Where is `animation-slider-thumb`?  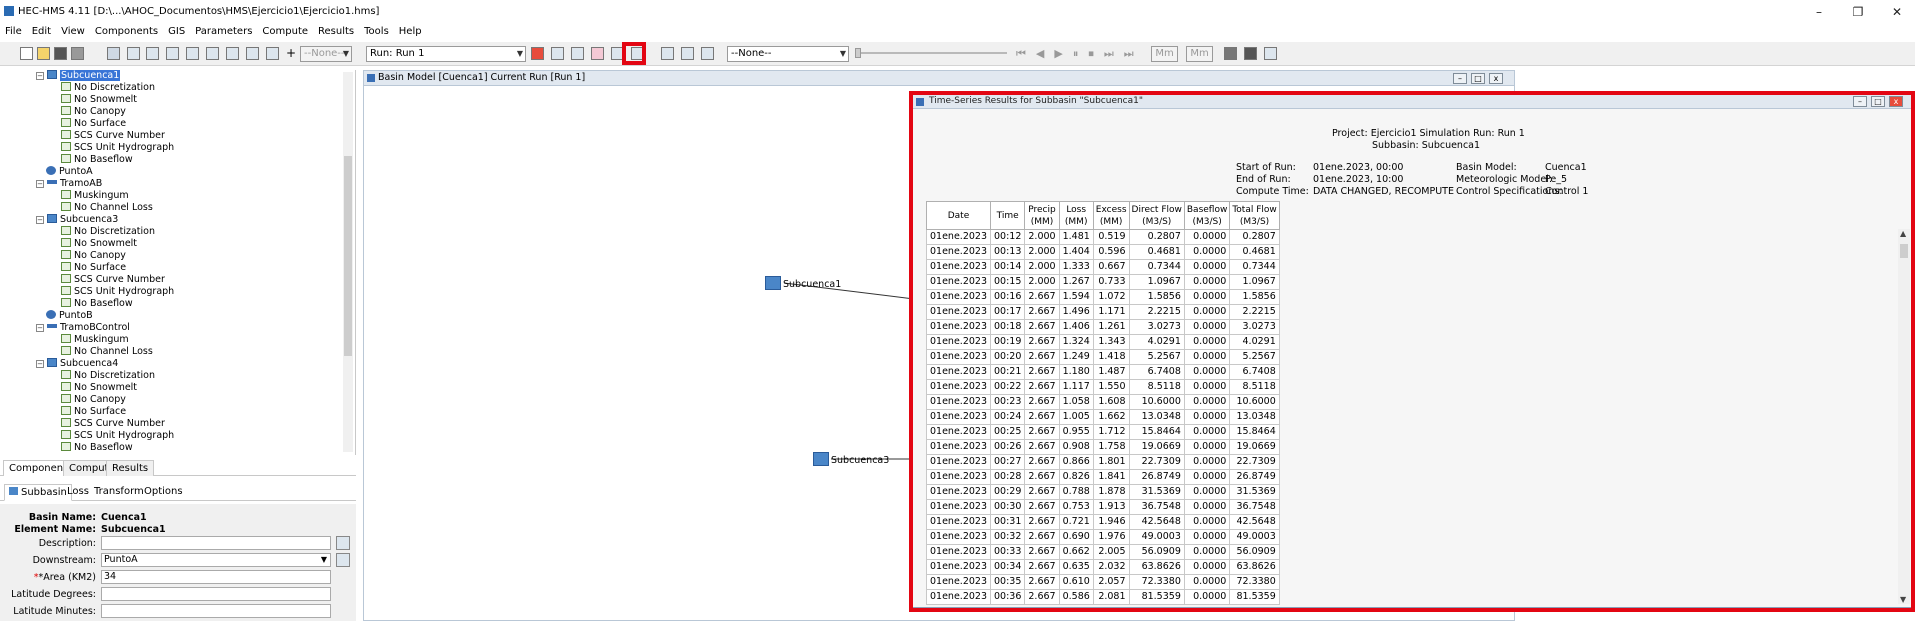
animation-slider-thumb is located at coordinates (858, 53).